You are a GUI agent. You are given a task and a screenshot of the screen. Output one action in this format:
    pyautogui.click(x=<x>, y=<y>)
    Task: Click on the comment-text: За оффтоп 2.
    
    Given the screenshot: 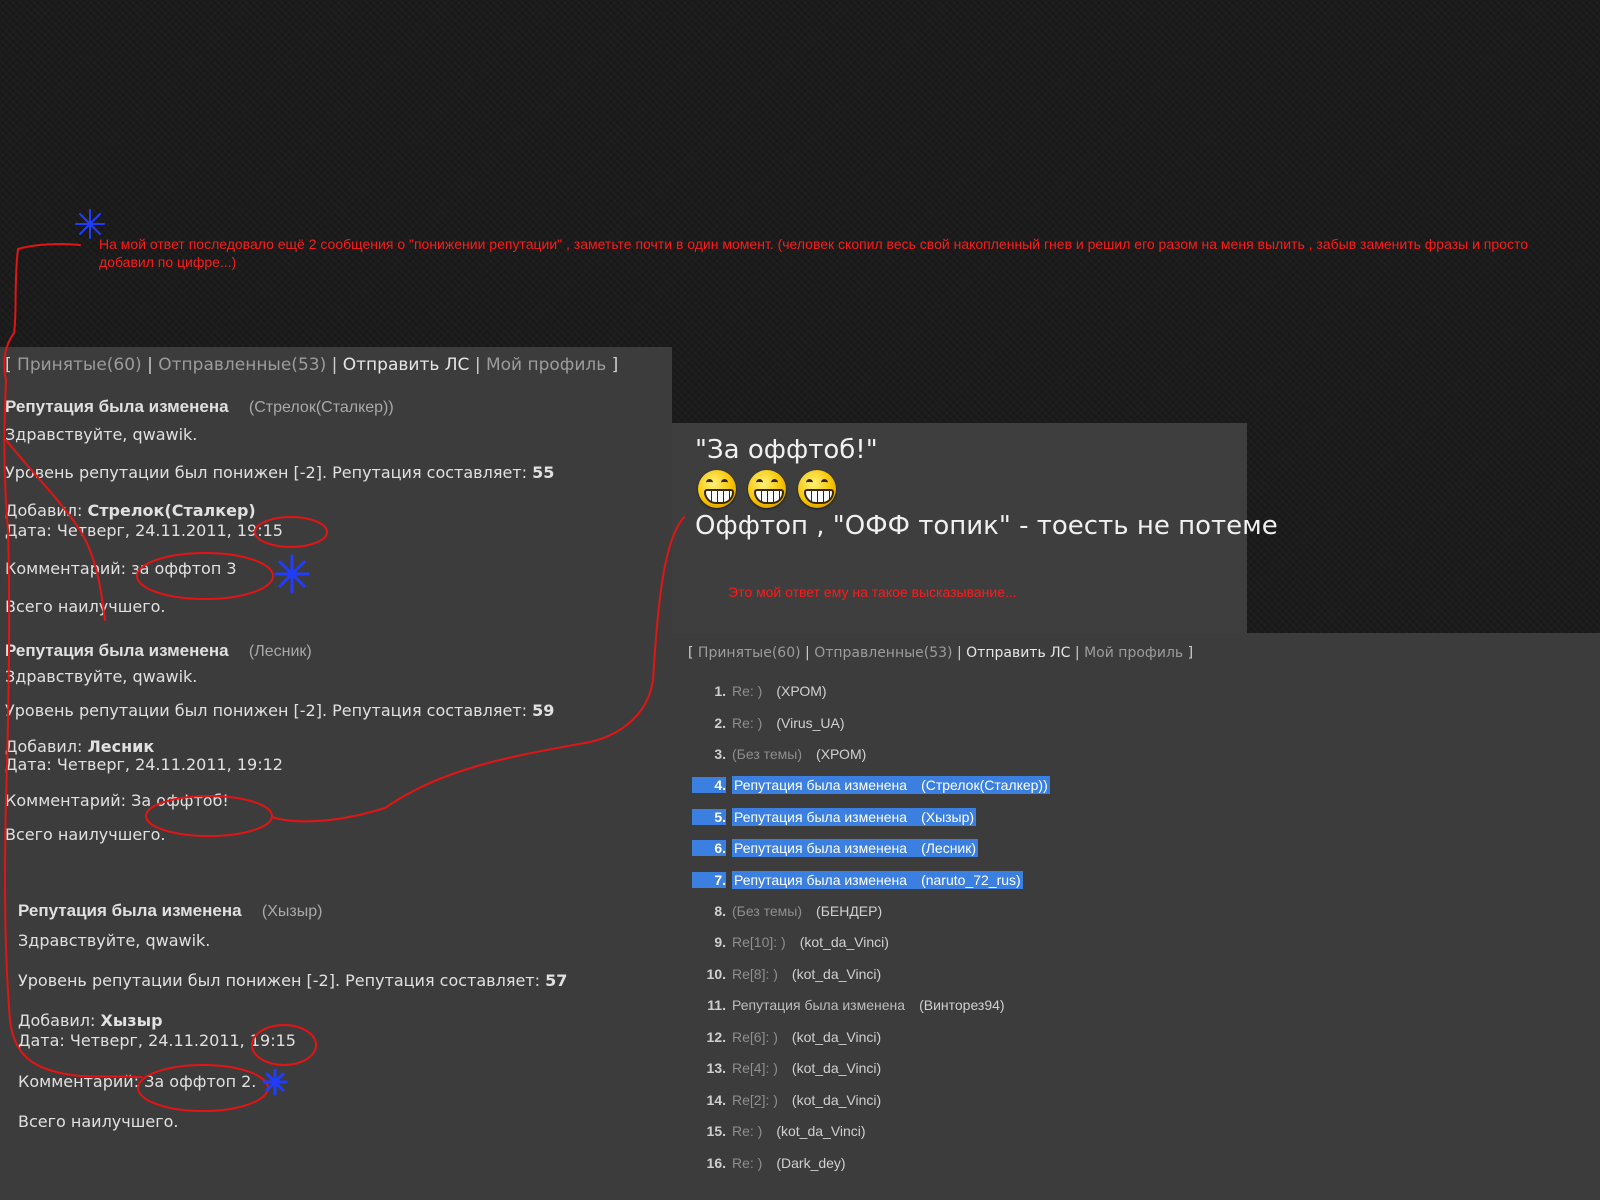 What is the action you would take?
    pyautogui.click(x=200, y=1081)
    